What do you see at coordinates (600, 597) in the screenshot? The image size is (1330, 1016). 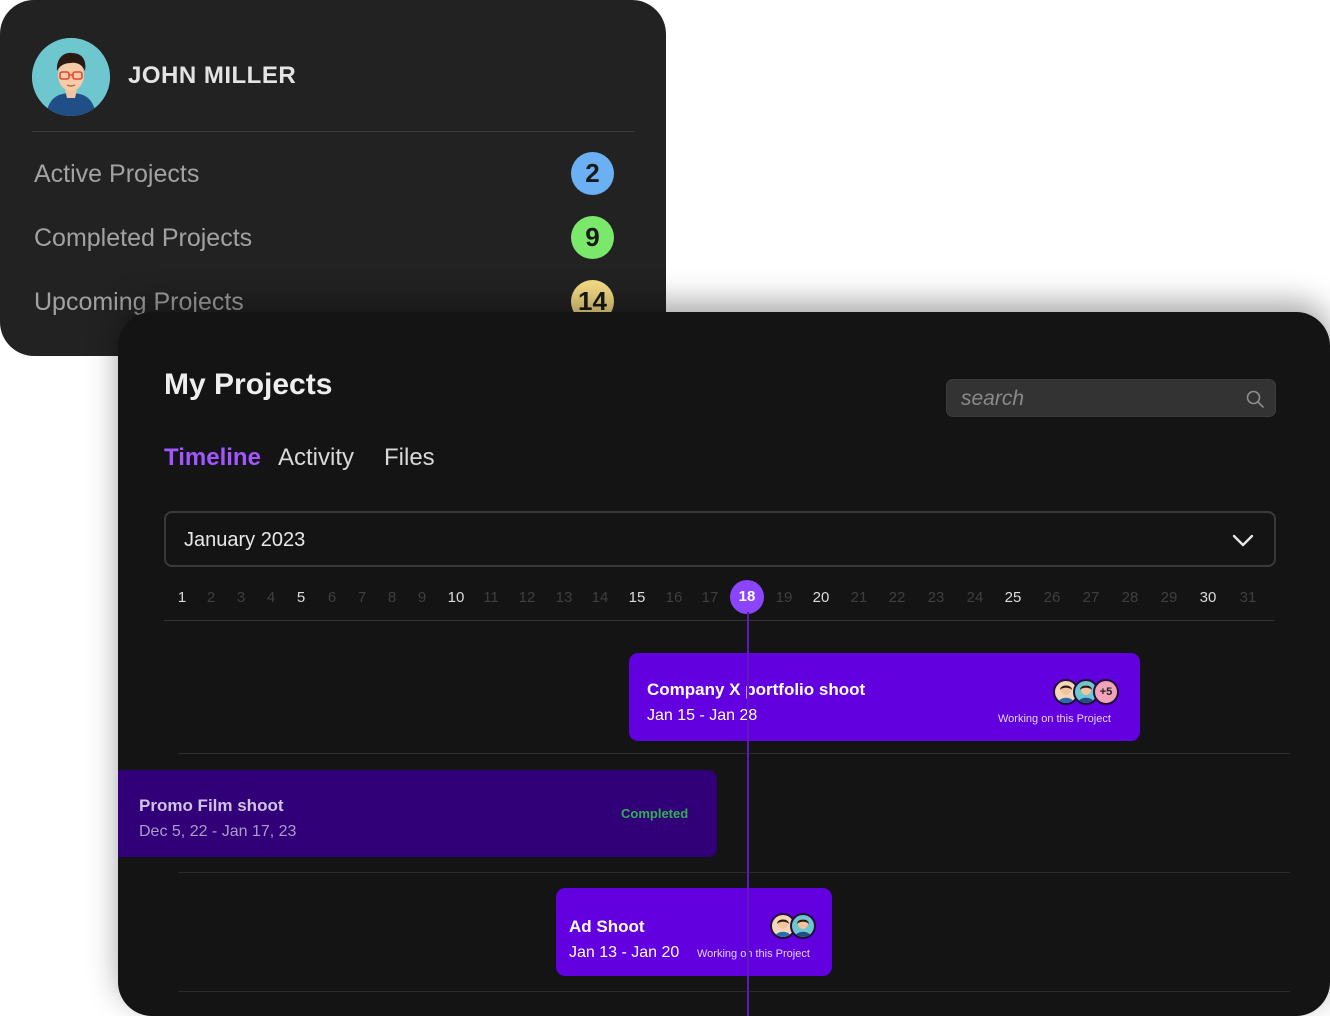 I see `day-14: 14` at bounding box center [600, 597].